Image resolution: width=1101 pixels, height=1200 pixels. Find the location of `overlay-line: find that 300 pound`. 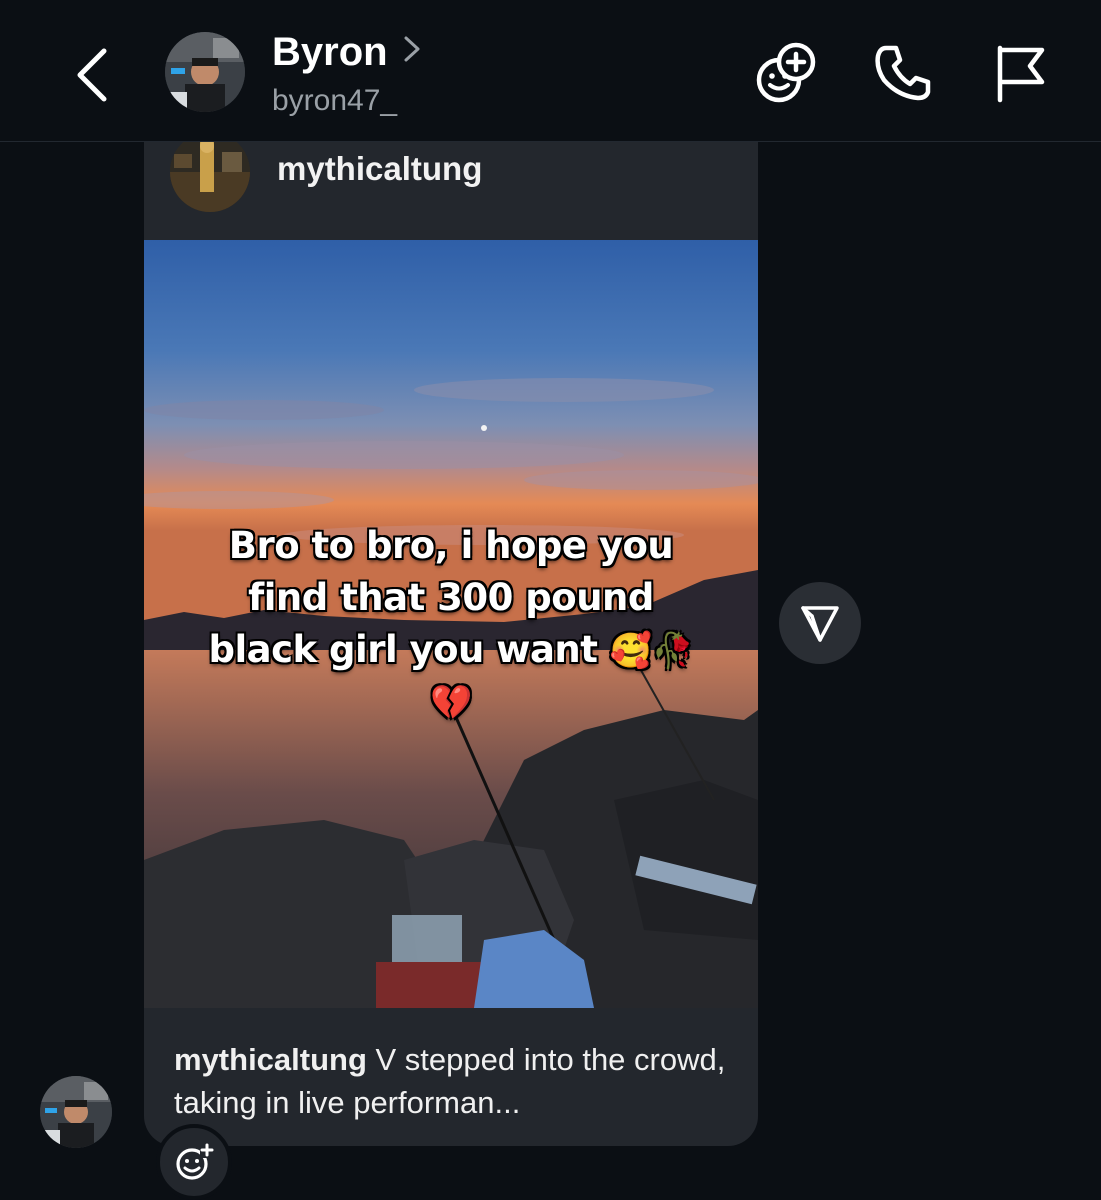

overlay-line: find that 300 pound is located at coordinates (451, 597).